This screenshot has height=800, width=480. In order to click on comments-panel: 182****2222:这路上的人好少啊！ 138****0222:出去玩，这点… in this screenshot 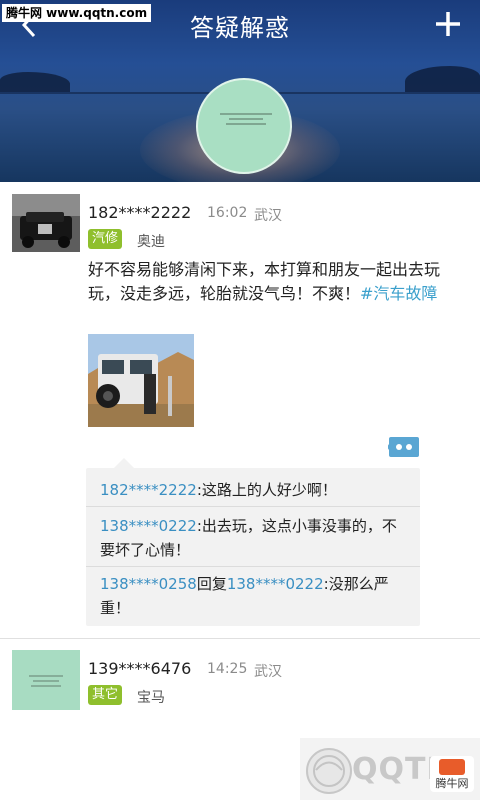, I will do `click(253, 542)`.